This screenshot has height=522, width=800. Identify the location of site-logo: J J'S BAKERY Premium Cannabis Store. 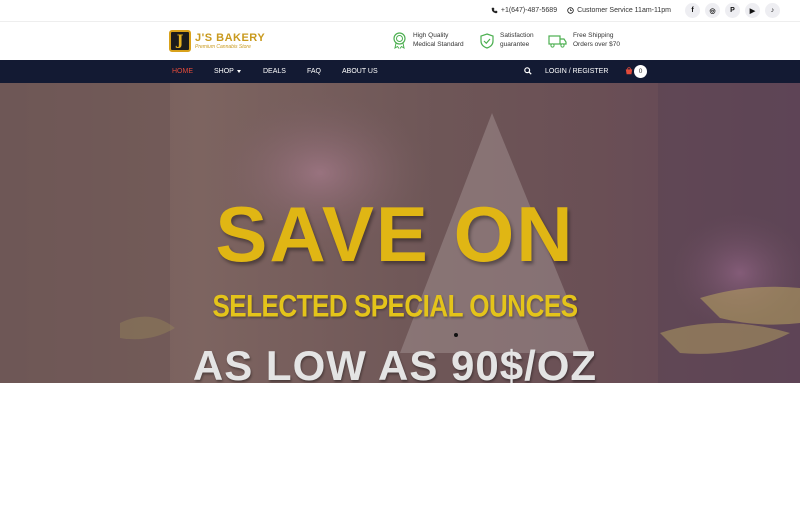
(217, 41).